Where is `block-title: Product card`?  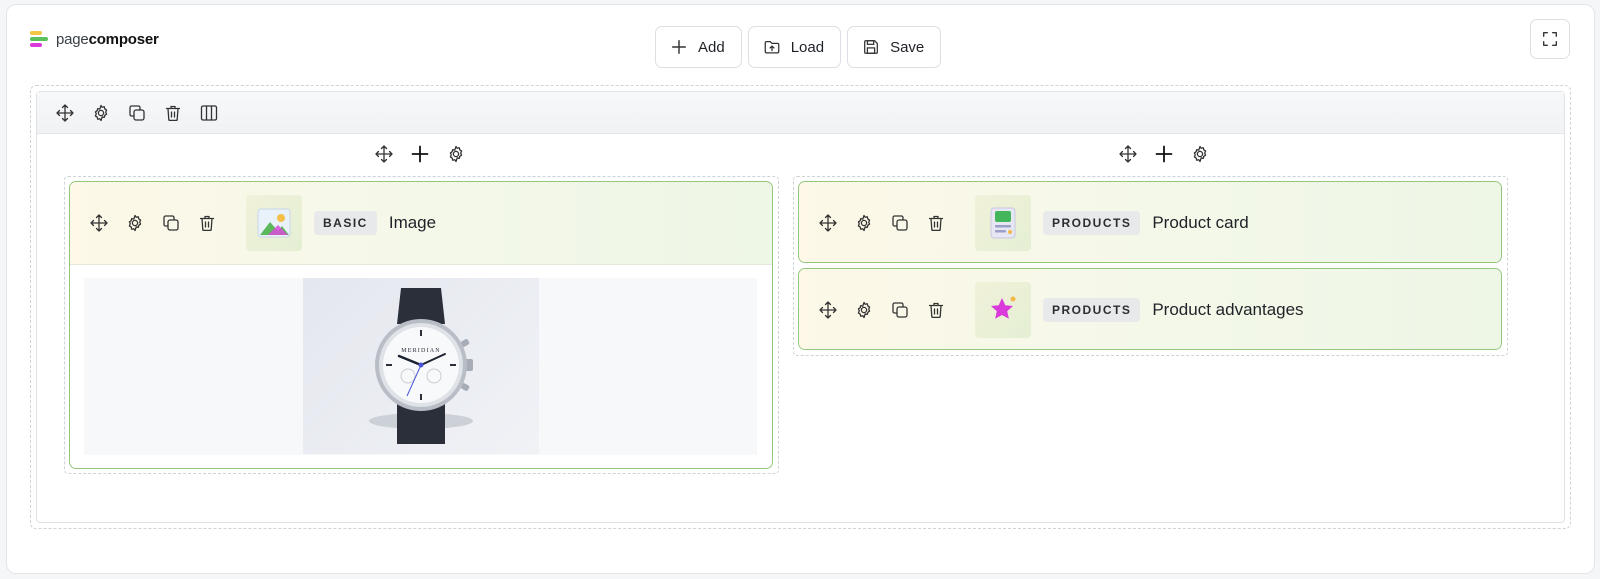 block-title: Product card is located at coordinates (1200, 222).